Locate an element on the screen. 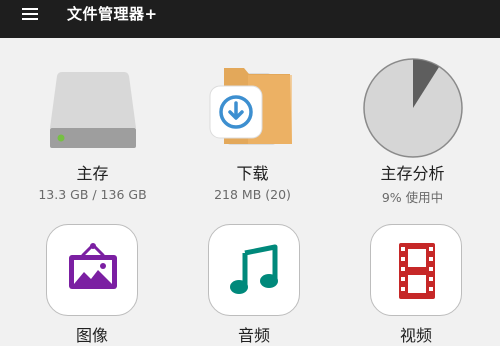 The height and width of the screenshot is (346, 500). download-folder-icon is located at coordinates (250, 106).